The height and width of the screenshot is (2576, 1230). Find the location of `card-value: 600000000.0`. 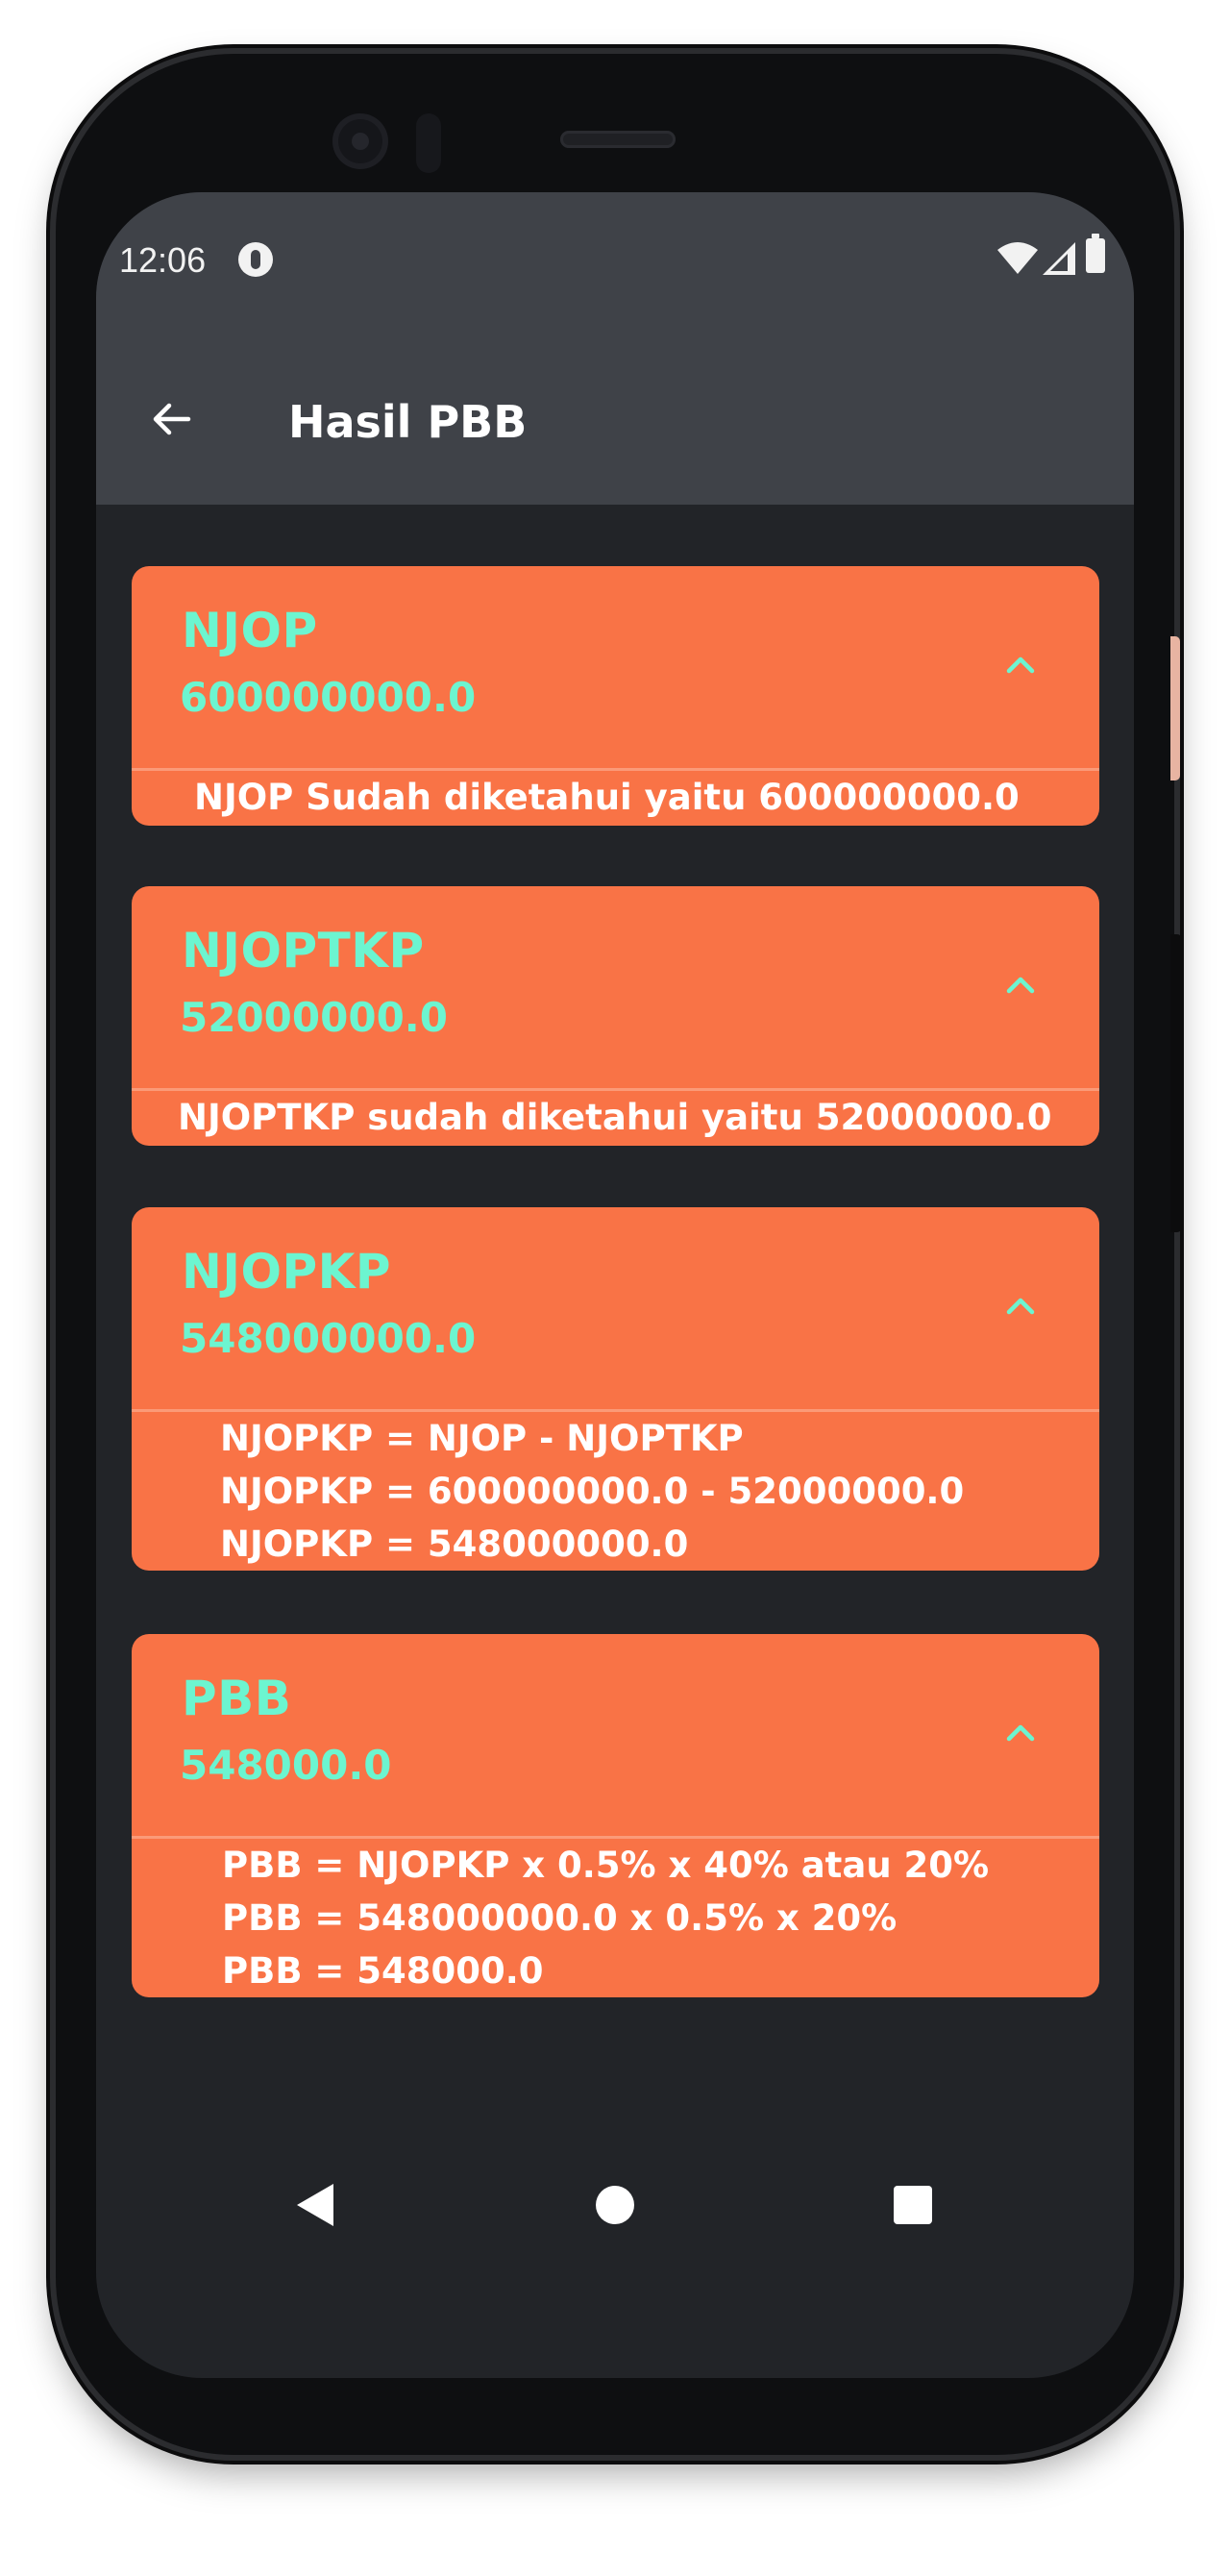

card-value: 600000000.0 is located at coordinates (328, 697).